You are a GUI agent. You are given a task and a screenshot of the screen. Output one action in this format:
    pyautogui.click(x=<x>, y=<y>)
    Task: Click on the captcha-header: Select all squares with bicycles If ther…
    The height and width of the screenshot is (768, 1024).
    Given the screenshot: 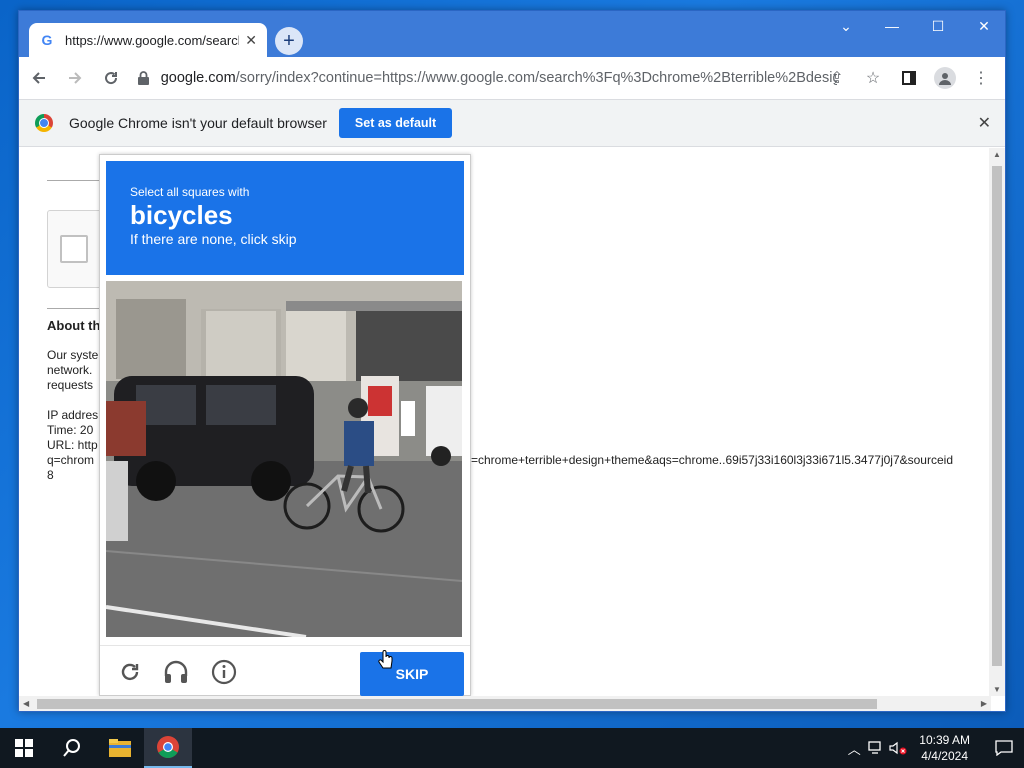 What is the action you would take?
    pyautogui.click(x=285, y=218)
    